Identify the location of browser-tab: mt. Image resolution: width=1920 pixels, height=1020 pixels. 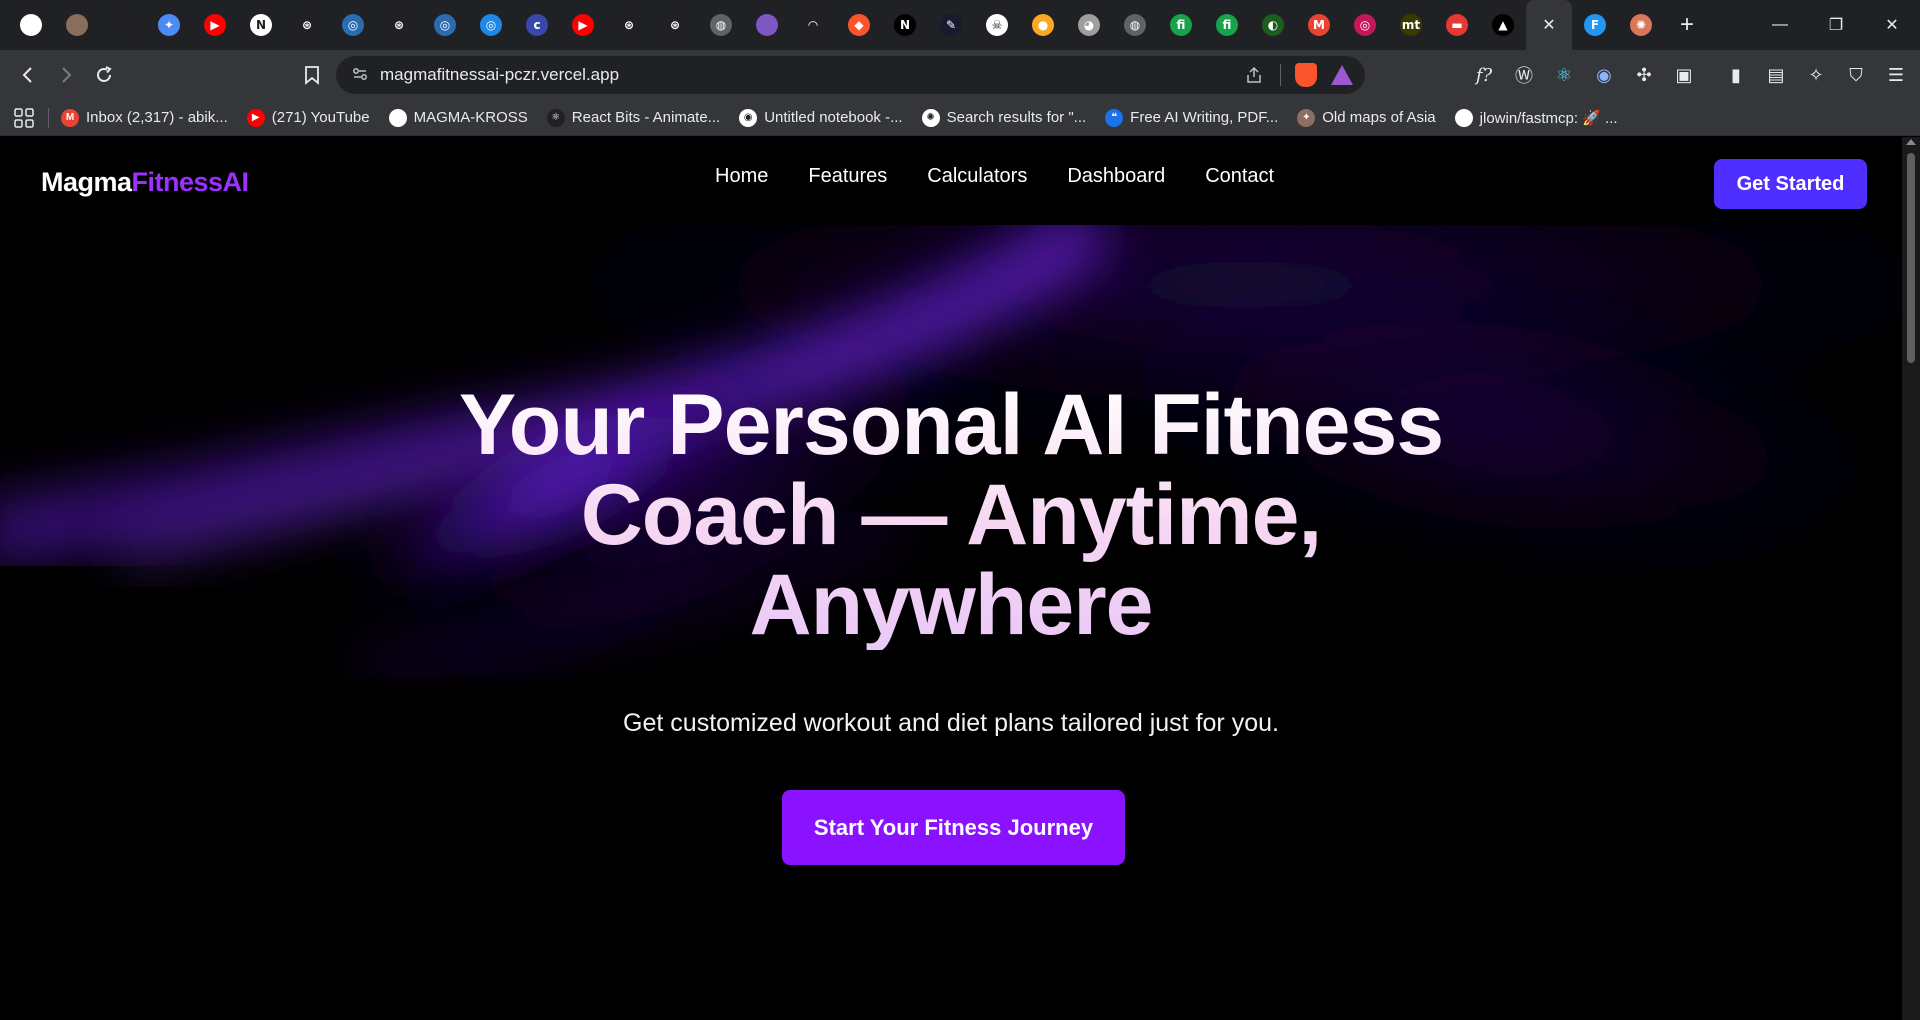
(1411, 25).